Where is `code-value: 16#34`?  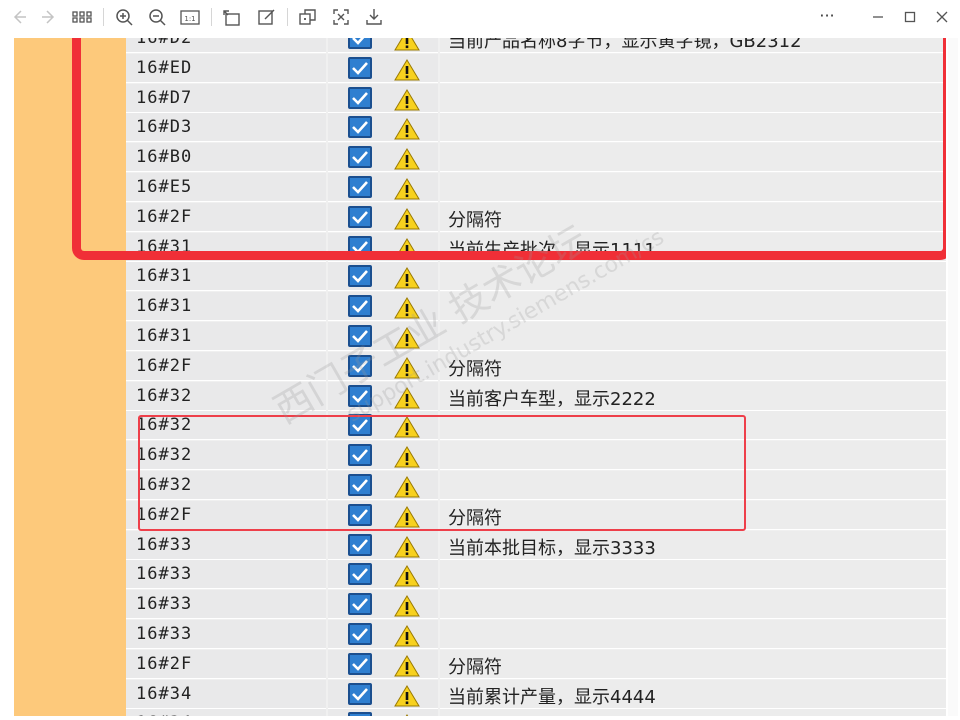
code-value: 16#34 is located at coordinates (164, 714).